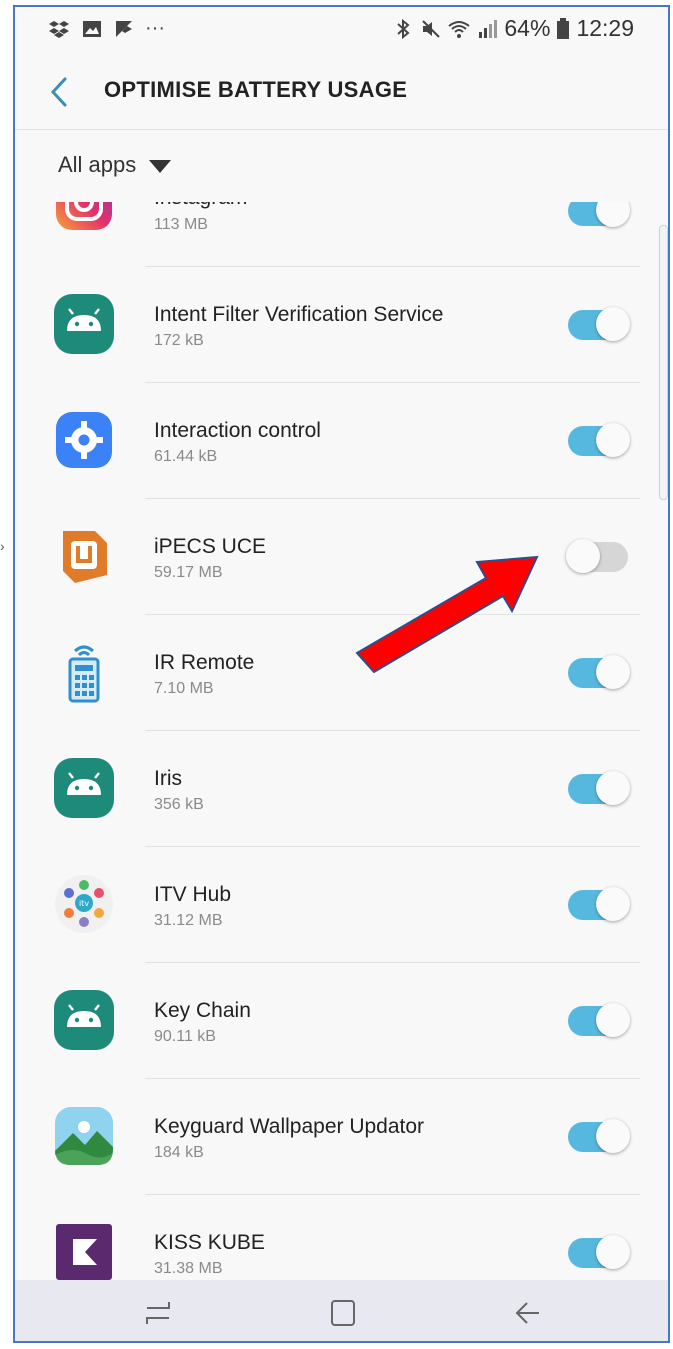  I want to click on scrollbar-thumb, so click(663, 362).